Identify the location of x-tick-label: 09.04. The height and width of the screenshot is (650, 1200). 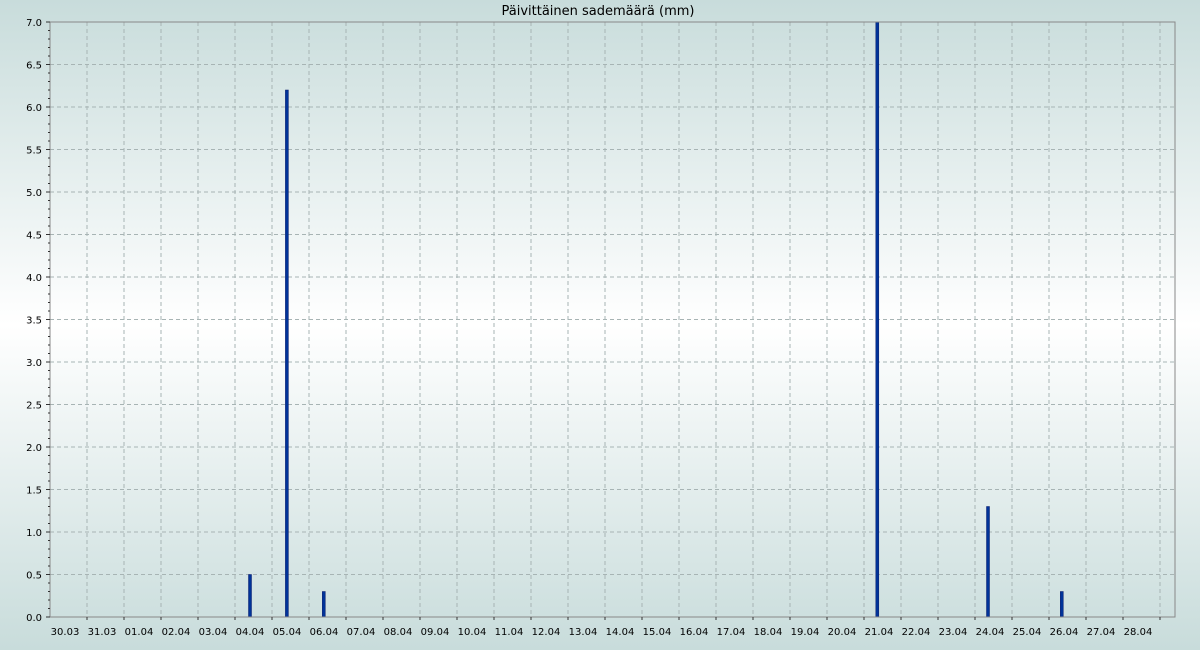
(435, 632).